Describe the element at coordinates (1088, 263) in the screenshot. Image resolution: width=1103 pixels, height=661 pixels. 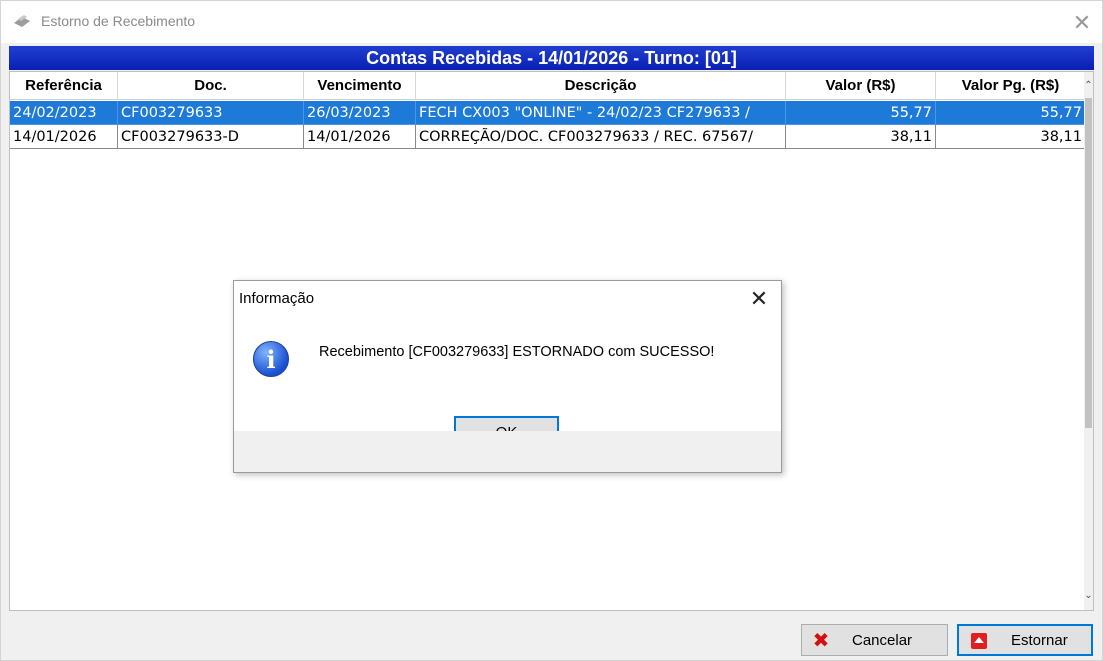
I see `scrollbar-thumb` at that location.